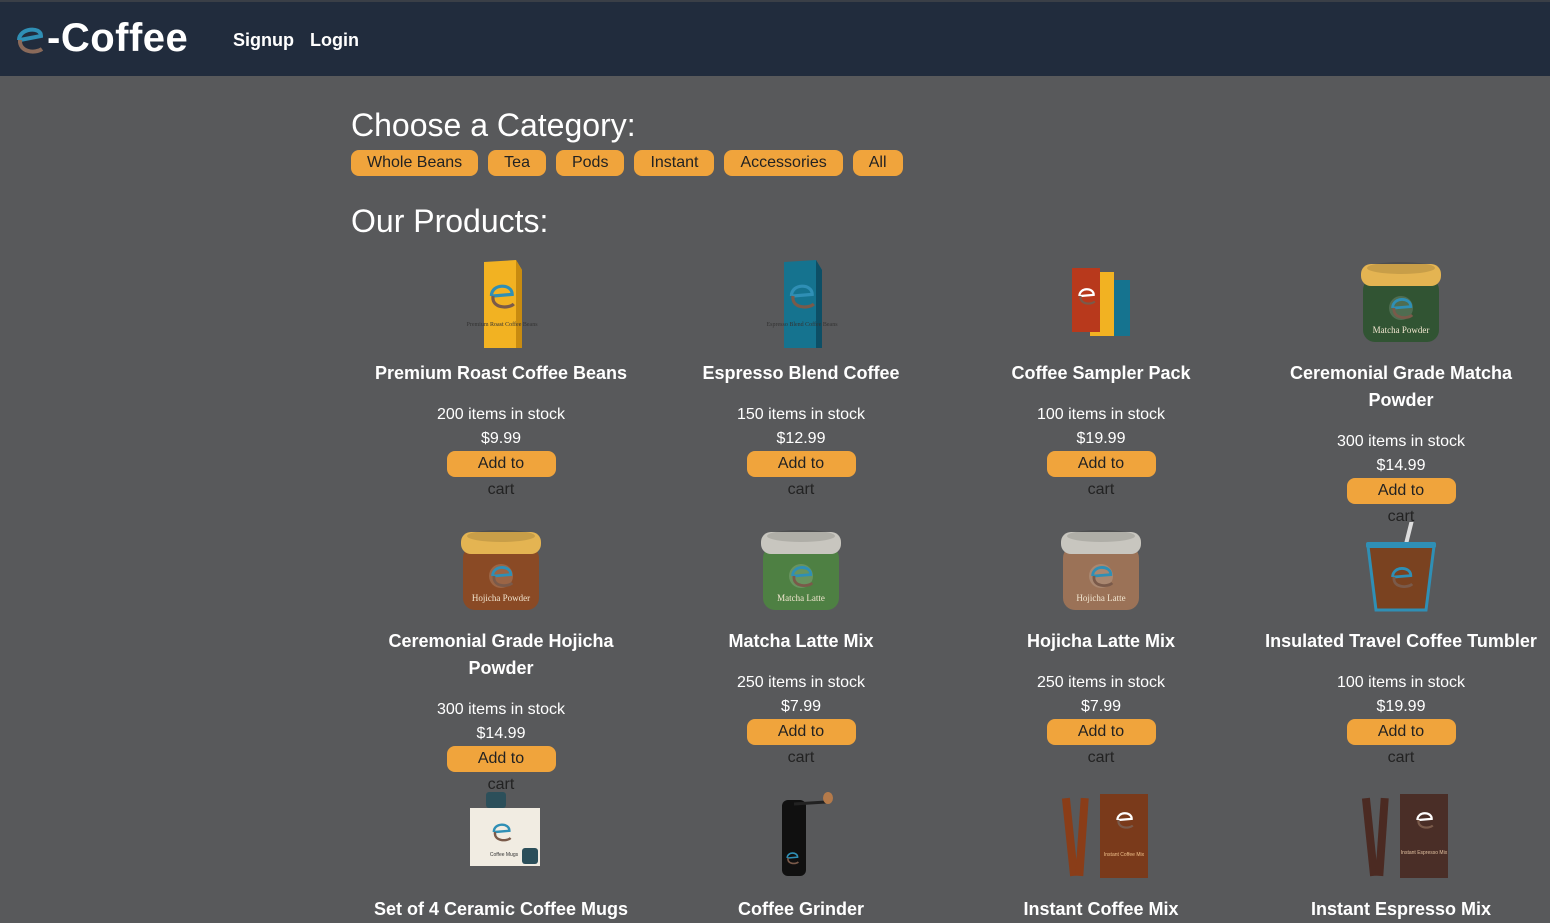 The width and height of the screenshot is (1550, 923). I want to click on product-card: Coffee Grinder, so click(801, 856).